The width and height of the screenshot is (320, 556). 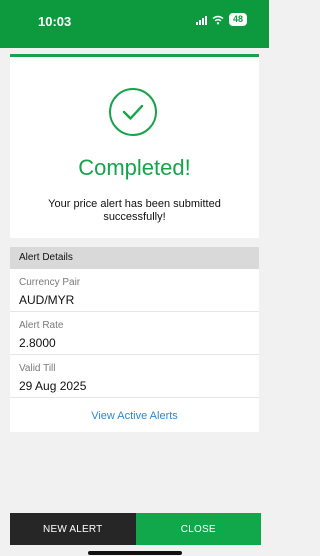 I want to click on new-alert-button: NEW ALERT, so click(x=73, y=529).